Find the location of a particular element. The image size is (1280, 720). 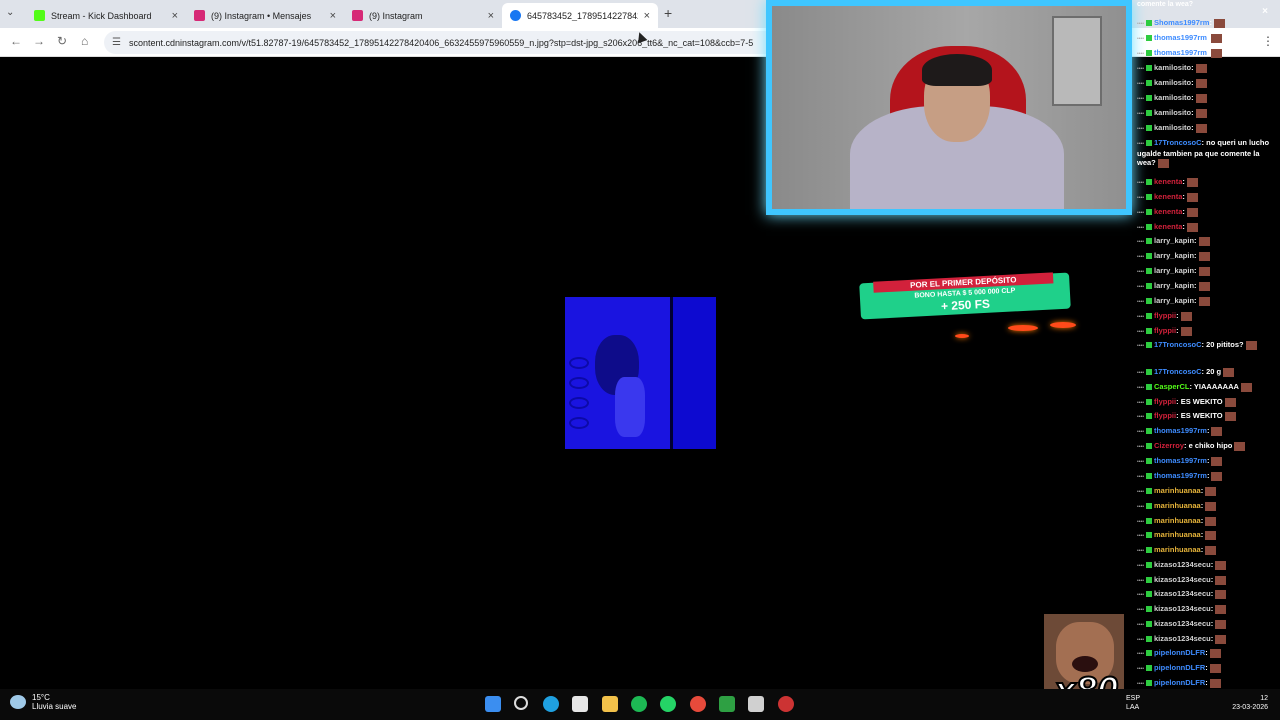

file-explorer-icon is located at coordinates (610, 704).